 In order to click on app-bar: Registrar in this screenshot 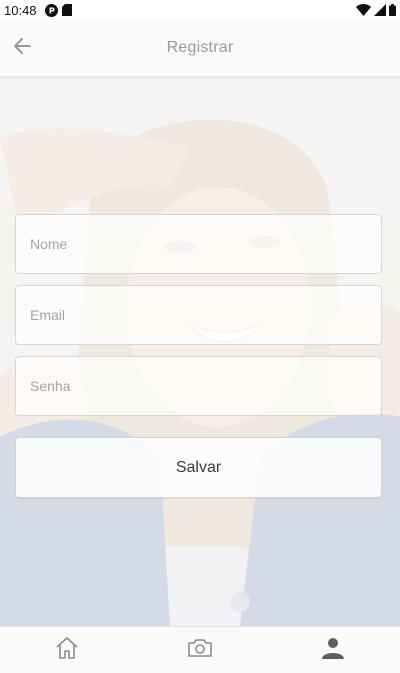, I will do `click(200, 48)`.